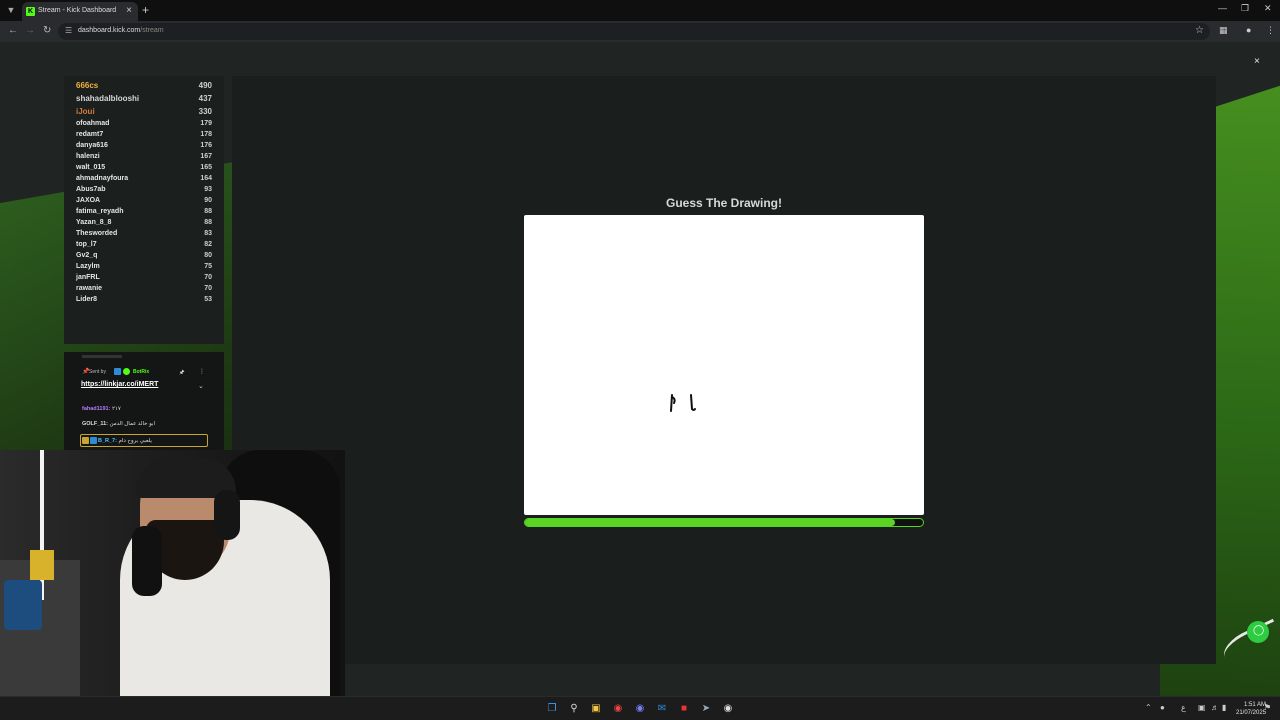 This screenshot has height=720, width=1280. Describe the element at coordinates (710, 522) in the screenshot. I see `round-timer-fill` at that location.